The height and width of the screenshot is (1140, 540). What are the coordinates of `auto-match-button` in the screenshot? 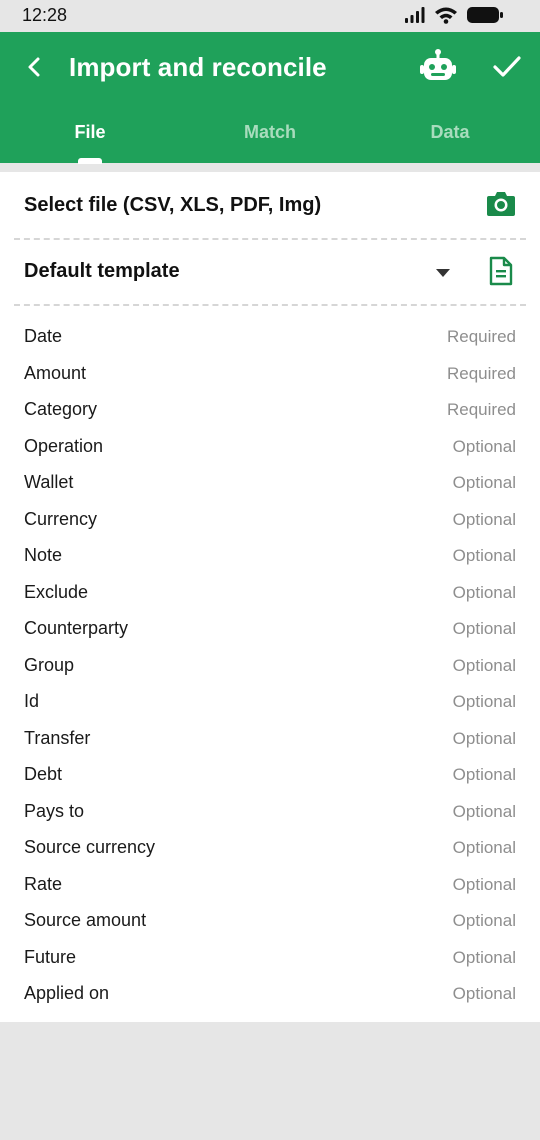 It's located at (438, 67).